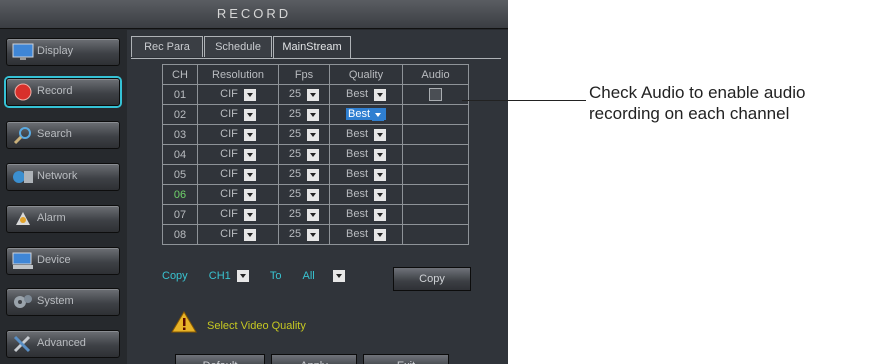 Image resolution: width=890 pixels, height=364 pixels. I want to click on warning-icon, so click(184, 322).